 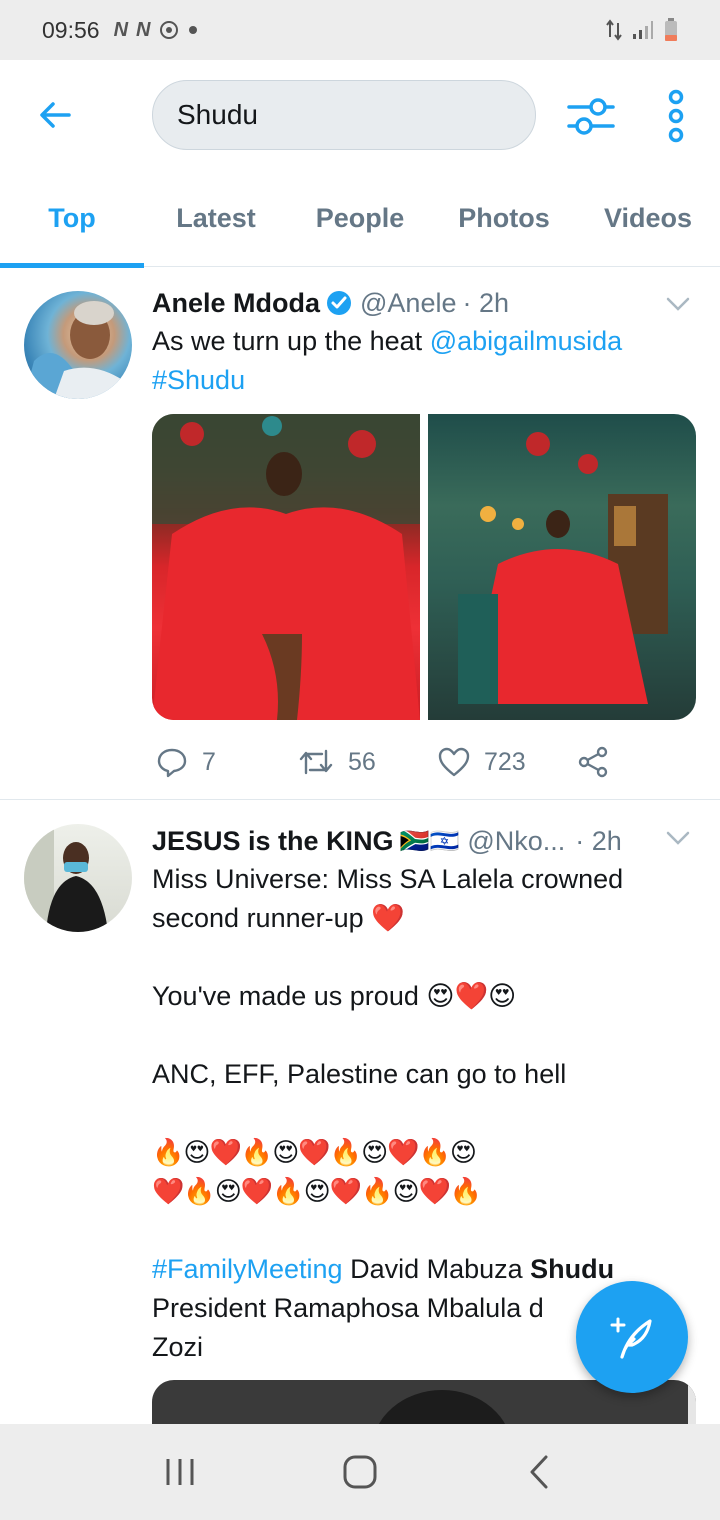 What do you see at coordinates (314, 1152) in the screenshot?
I see `emoji-line: 🔥😍❤️🔥😍❤️🔥😍❤️🔥😍` at bounding box center [314, 1152].